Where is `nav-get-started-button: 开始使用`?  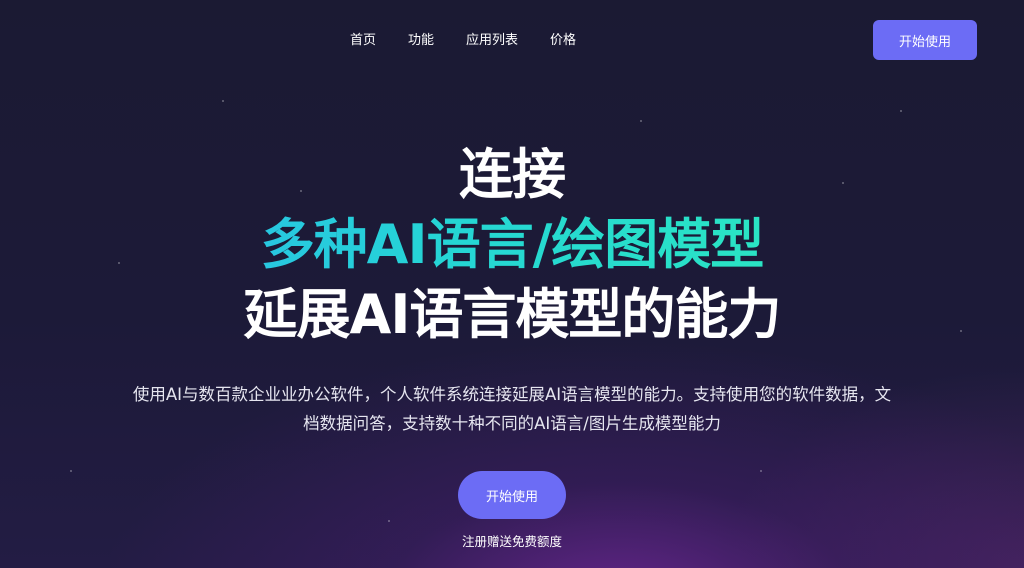 nav-get-started-button: 开始使用 is located at coordinates (925, 40).